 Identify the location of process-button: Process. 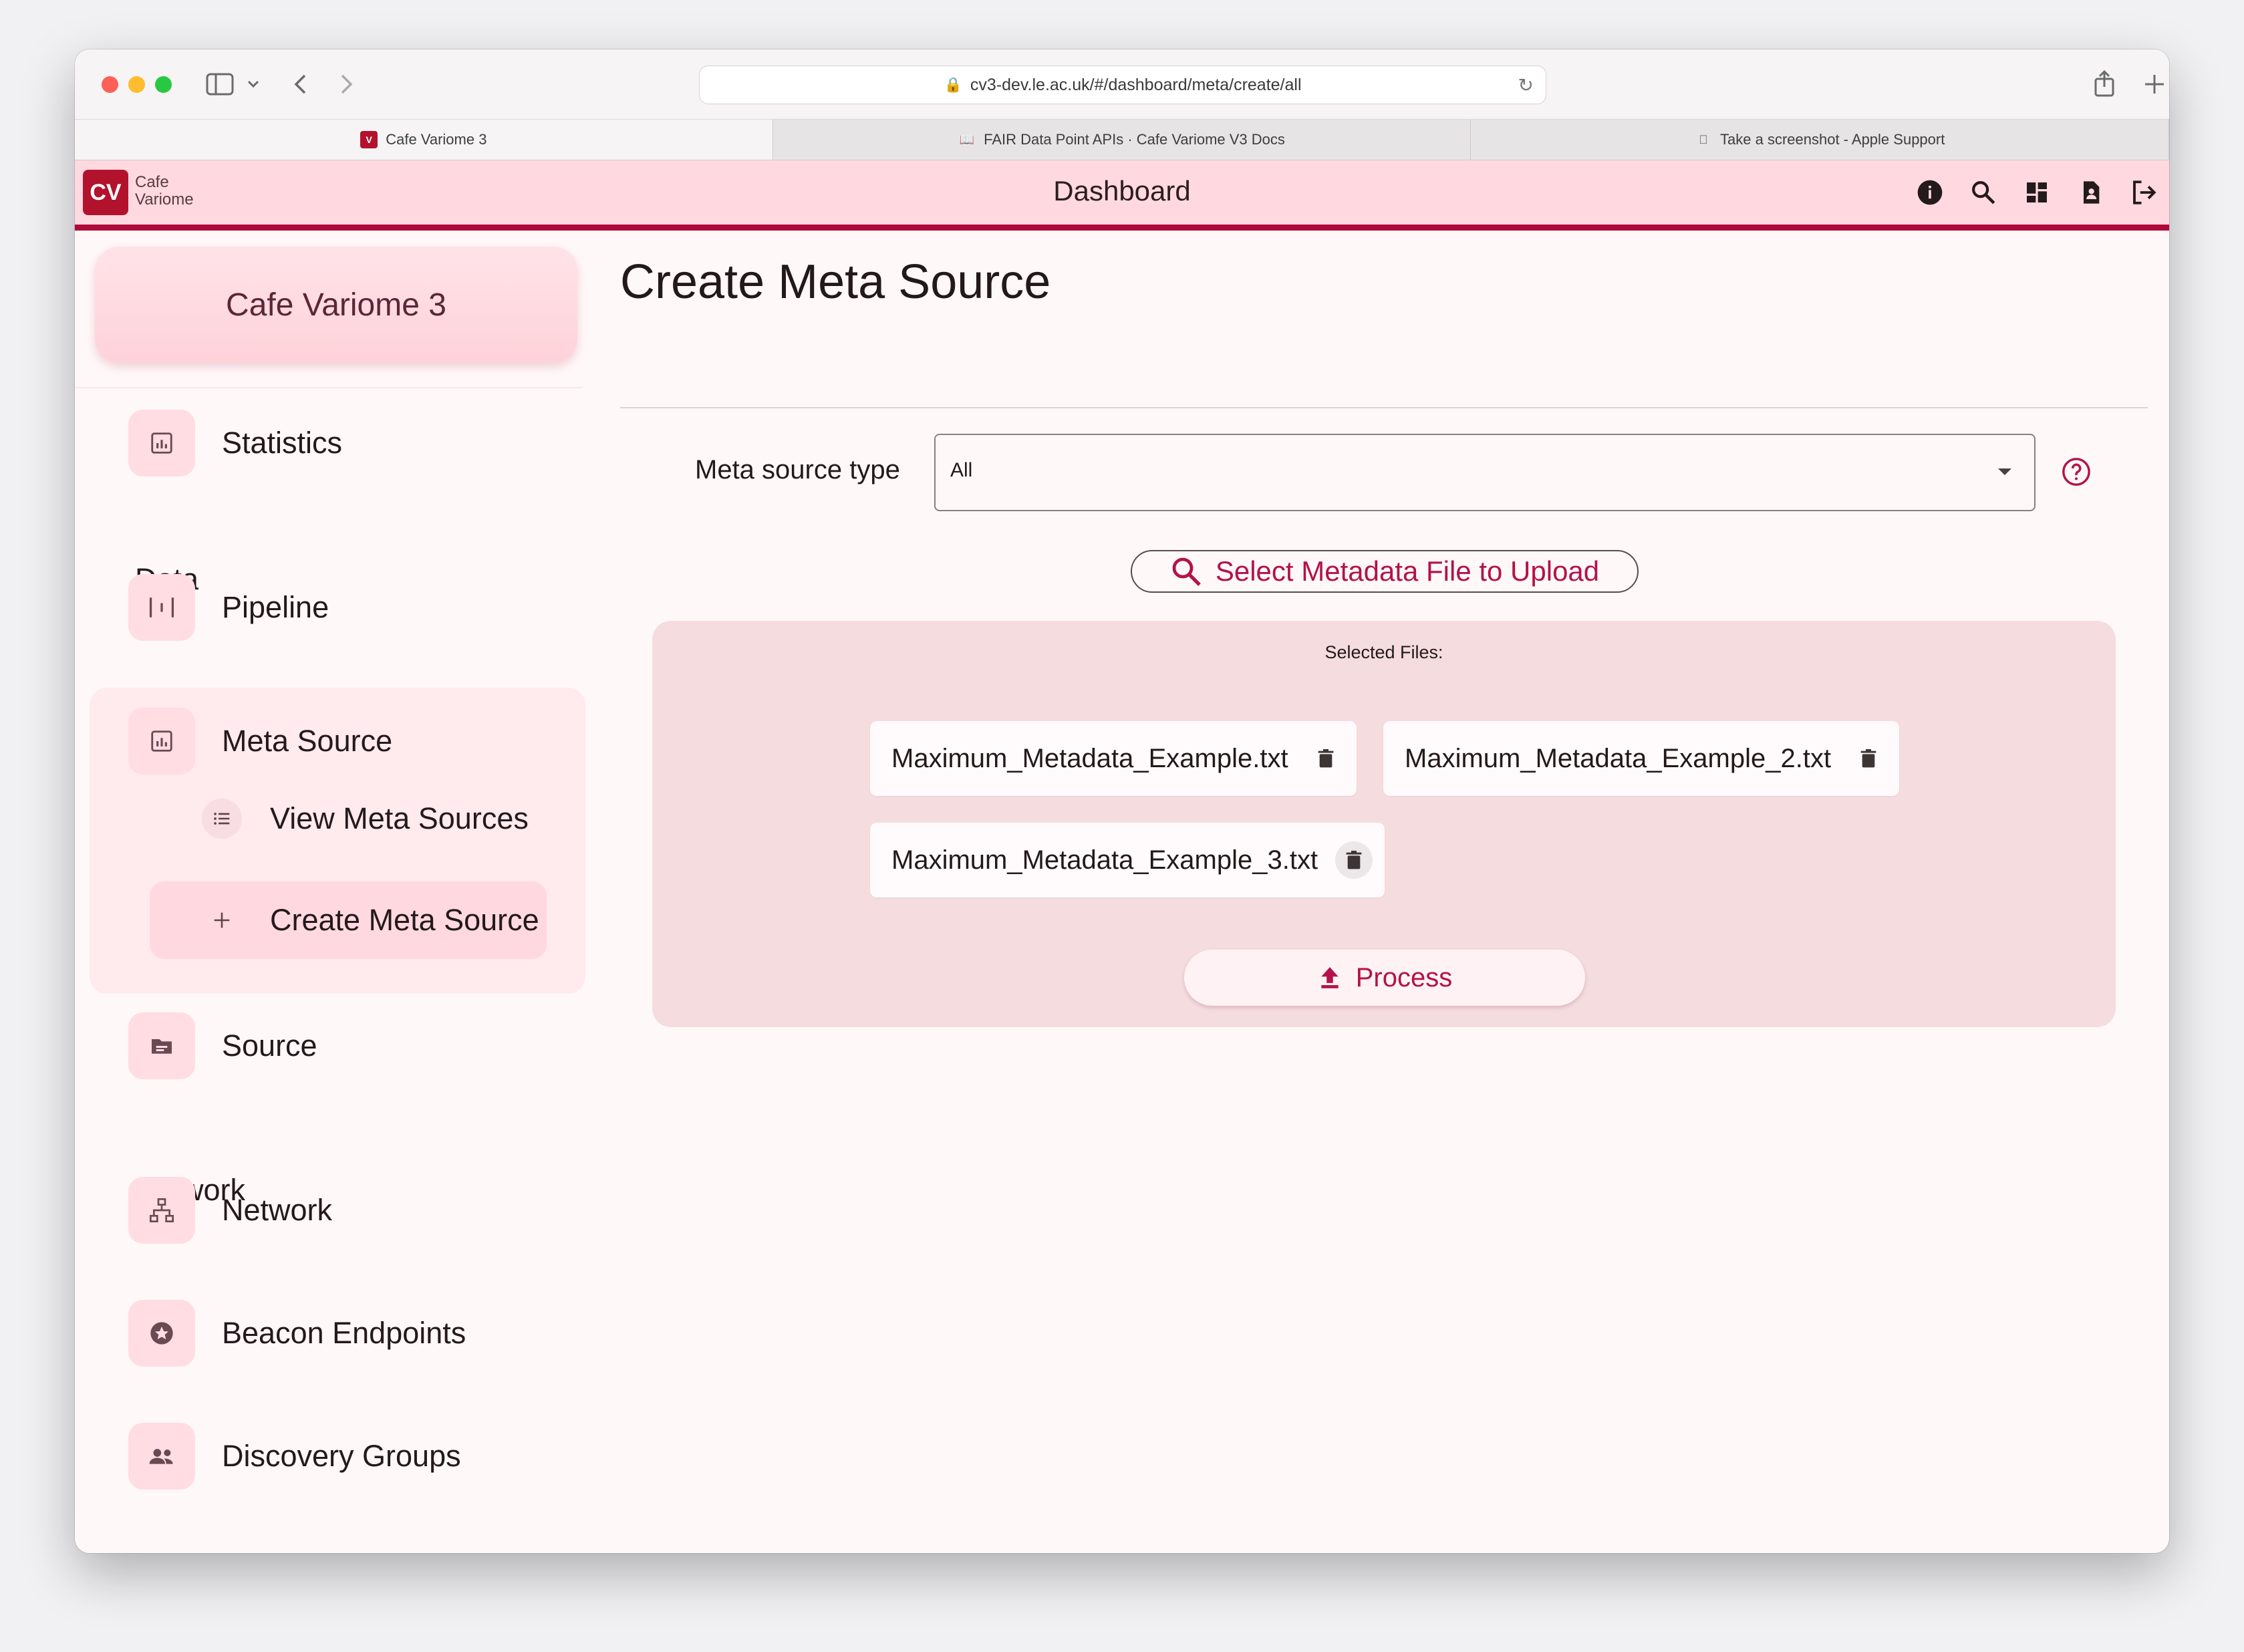
(1384, 978).